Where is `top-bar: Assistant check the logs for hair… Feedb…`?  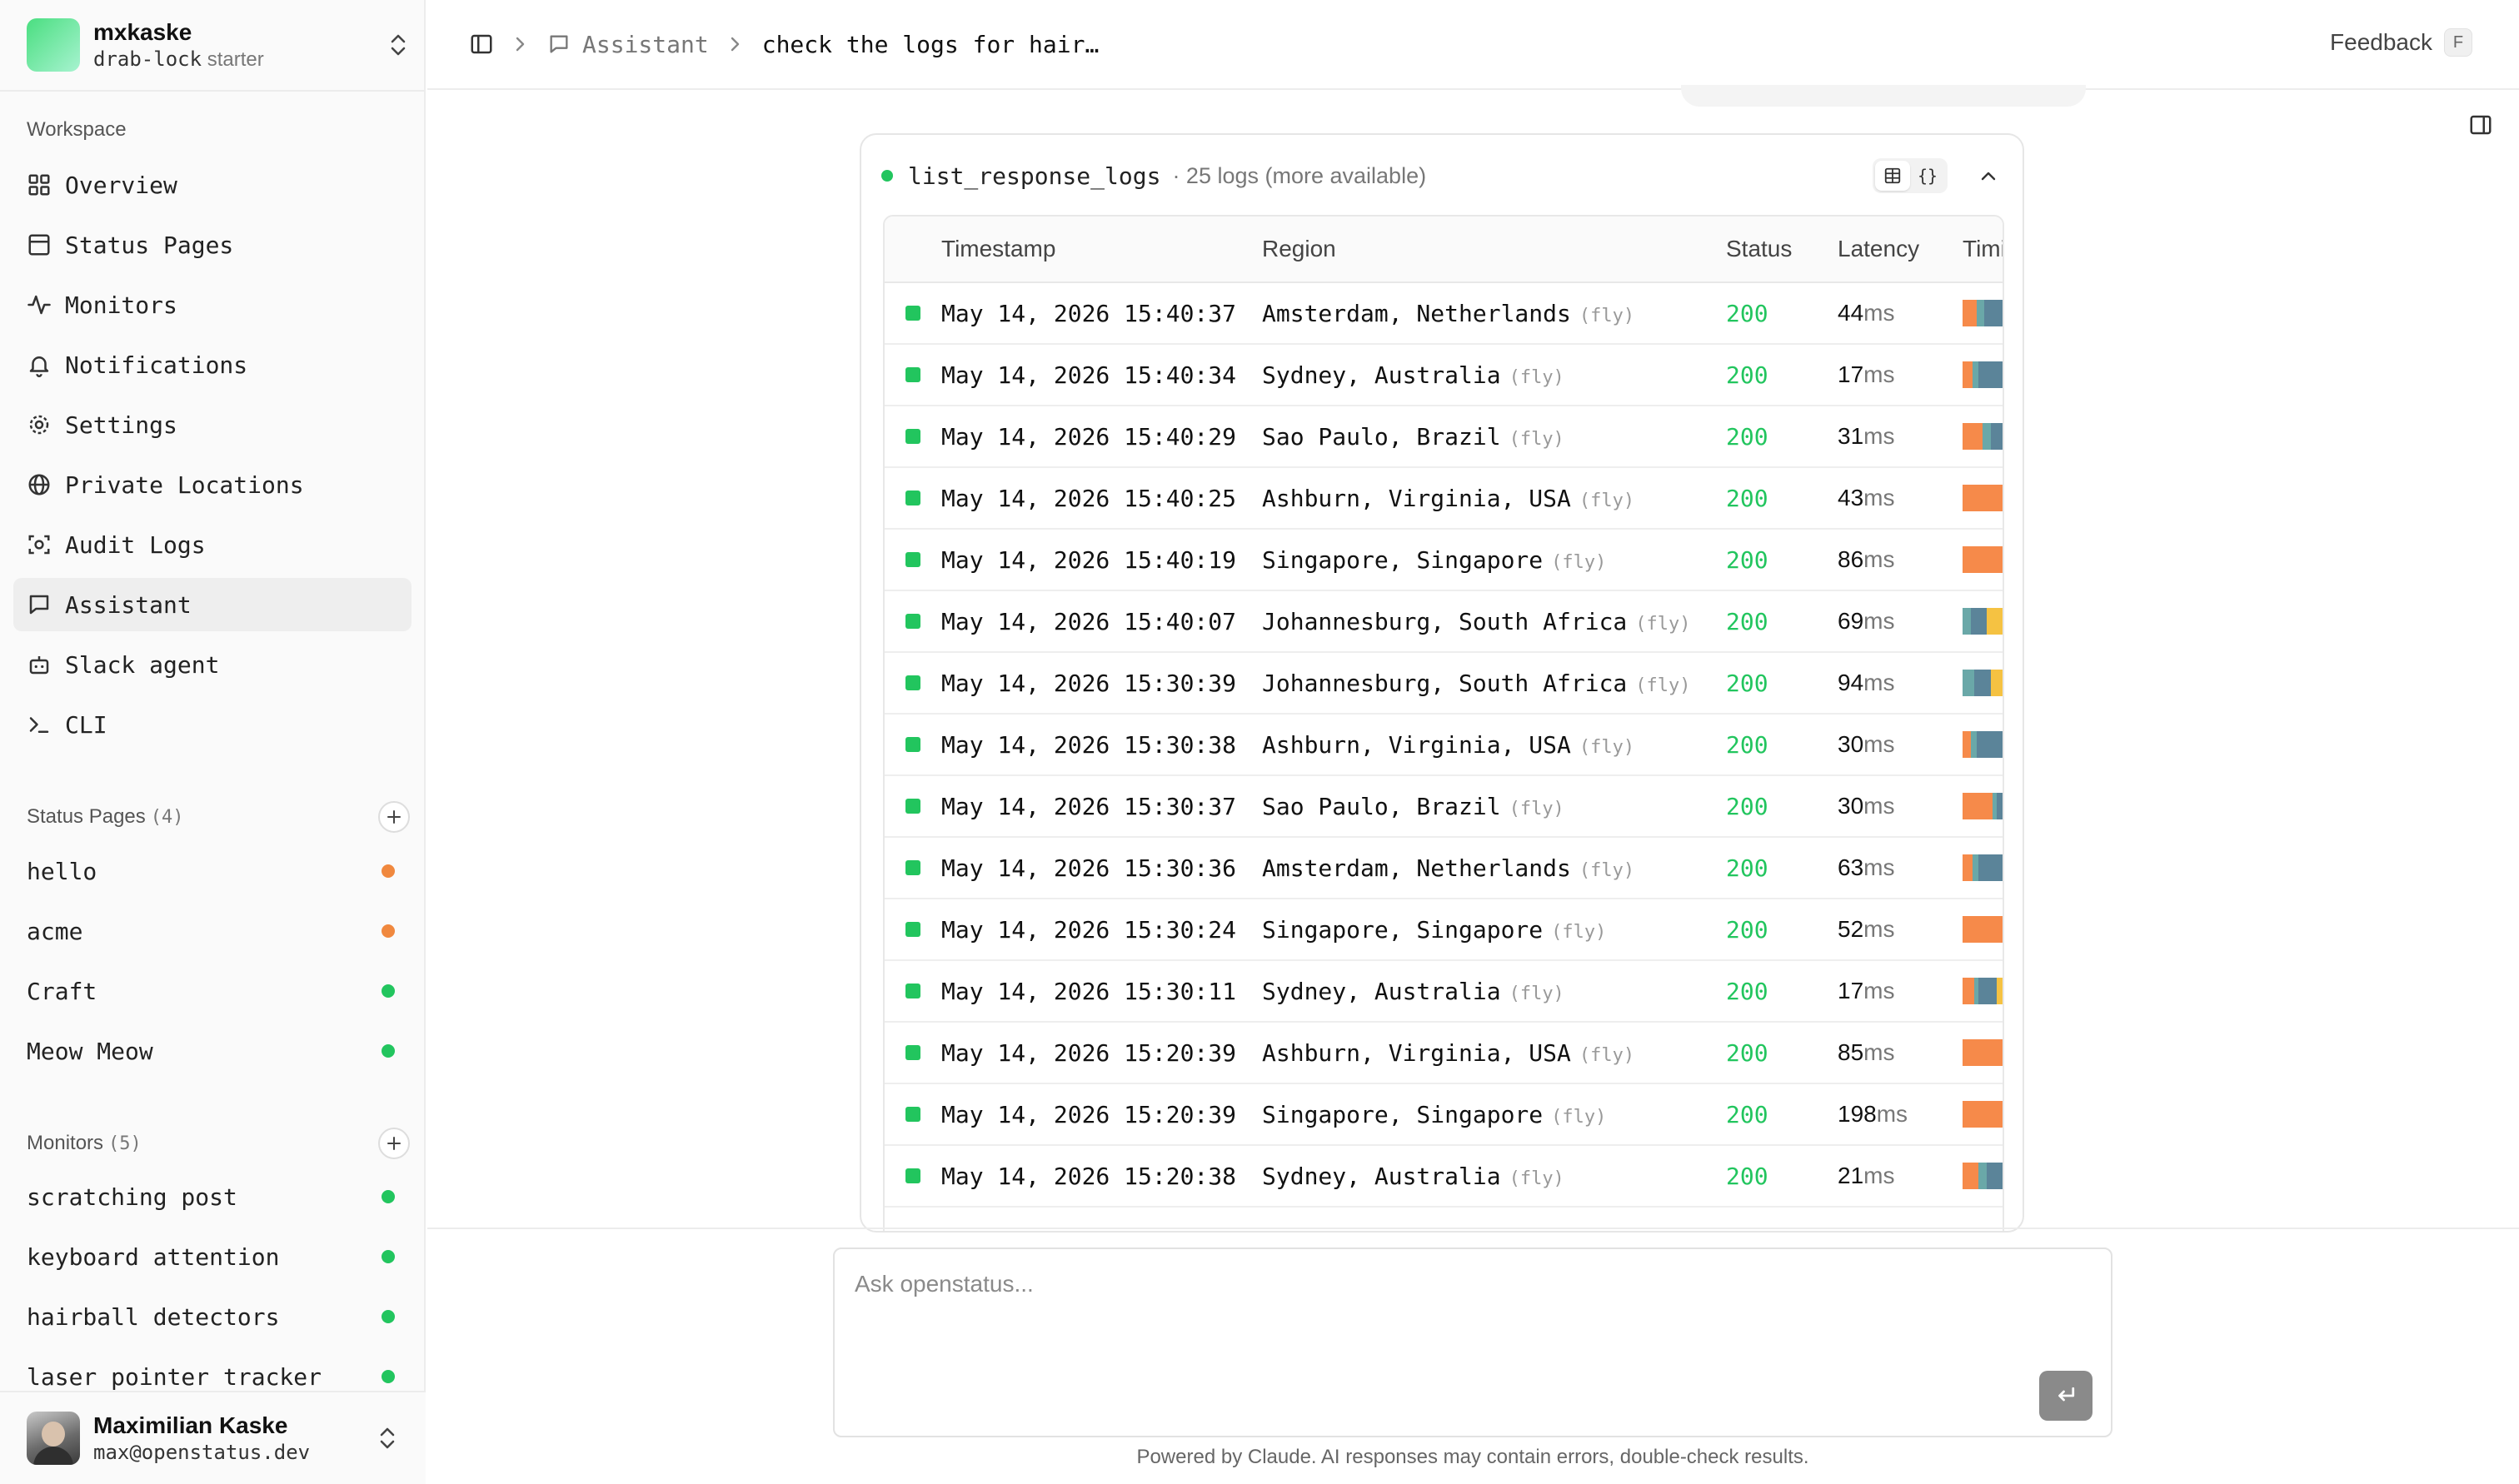
top-bar: Assistant check the logs for hair… Feedb… is located at coordinates (1473, 45).